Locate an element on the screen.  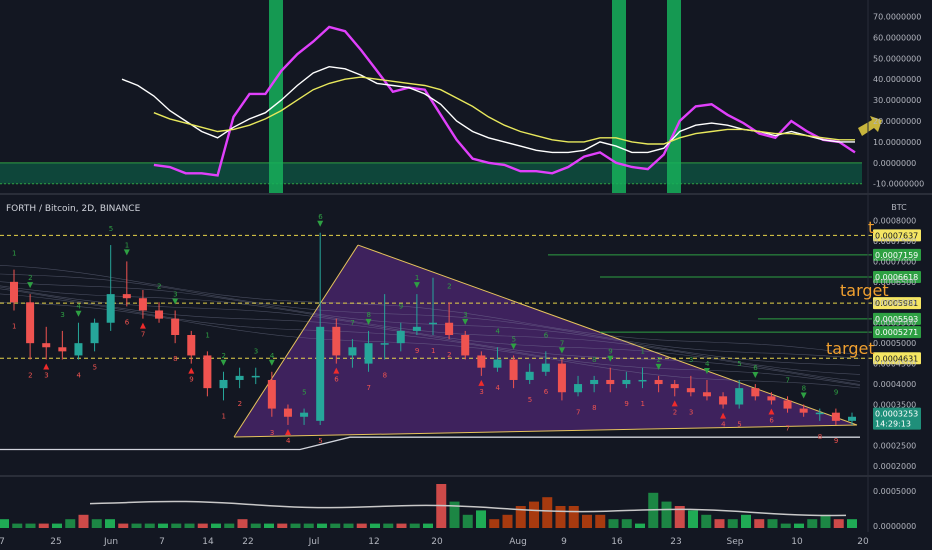
oscillator-tick: 40.0000000 is located at coordinates (897, 79).